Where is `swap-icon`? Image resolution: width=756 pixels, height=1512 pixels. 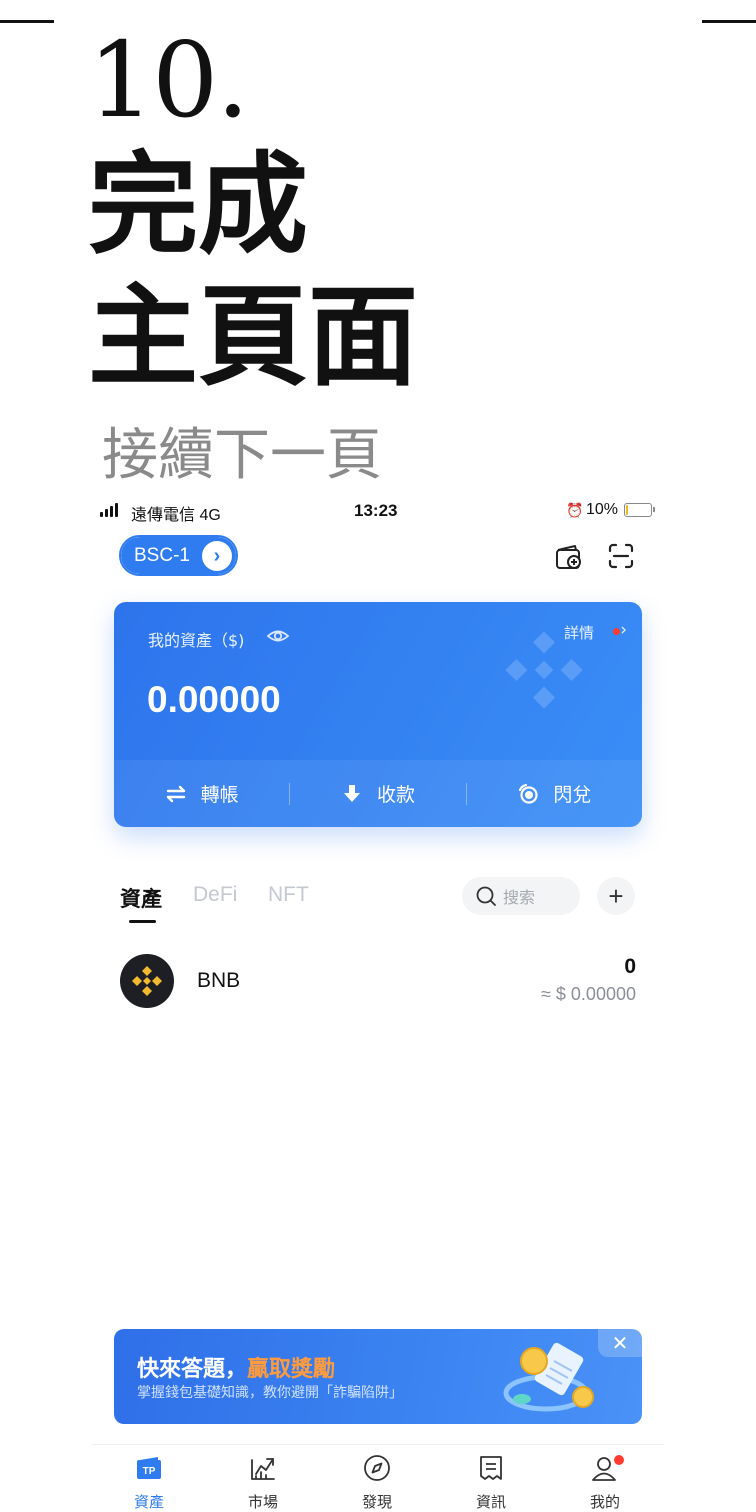
swap-icon is located at coordinates (528, 793).